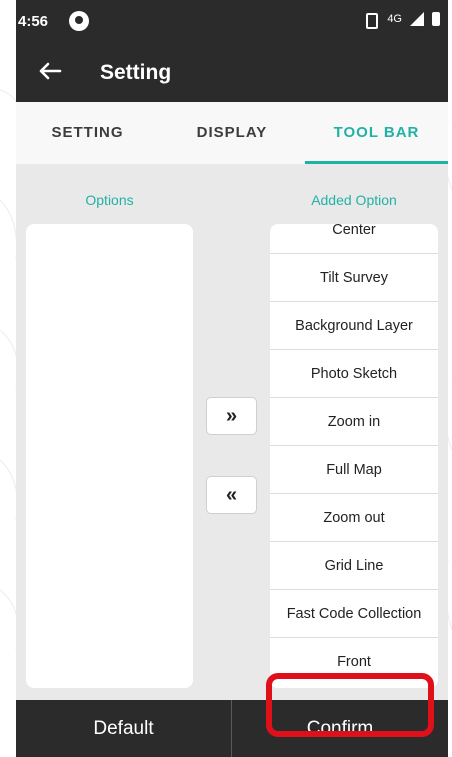 Image resolution: width=452 pixels, height=757 pixels. What do you see at coordinates (376, 133) in the screenshot?
I see `tab-tool-bar: TOOL BAR` at bounding box center [376, 133].